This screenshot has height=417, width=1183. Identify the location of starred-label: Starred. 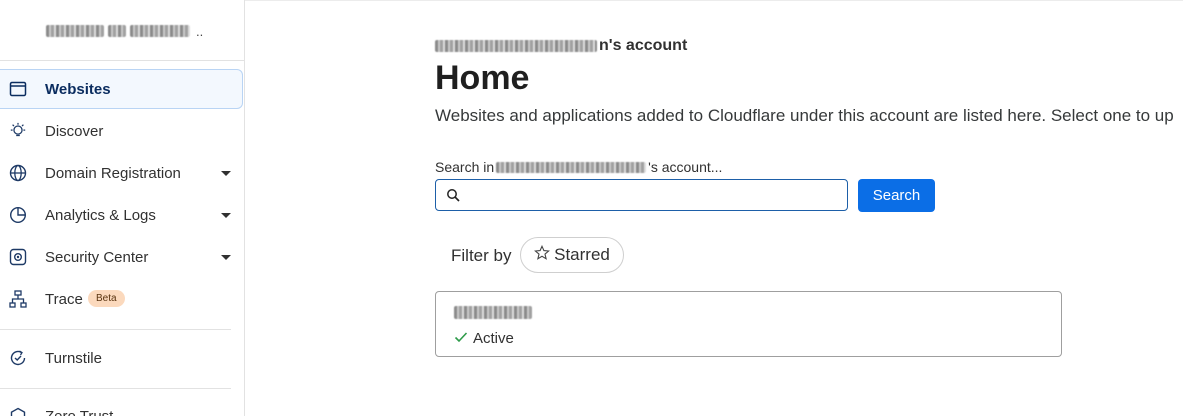
(582, 254).